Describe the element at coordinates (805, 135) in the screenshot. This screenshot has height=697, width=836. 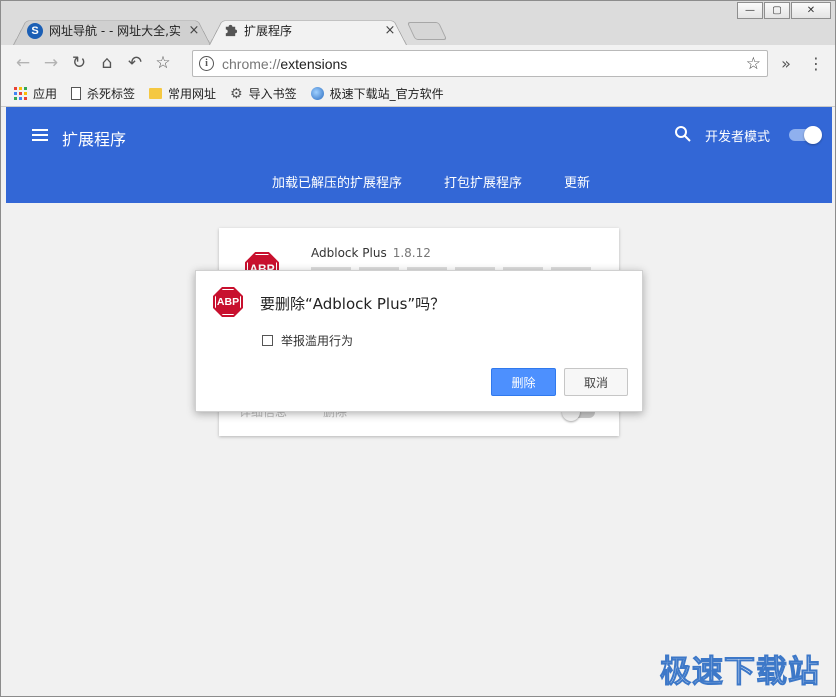
I see `dev-mode-toggle` at that location.